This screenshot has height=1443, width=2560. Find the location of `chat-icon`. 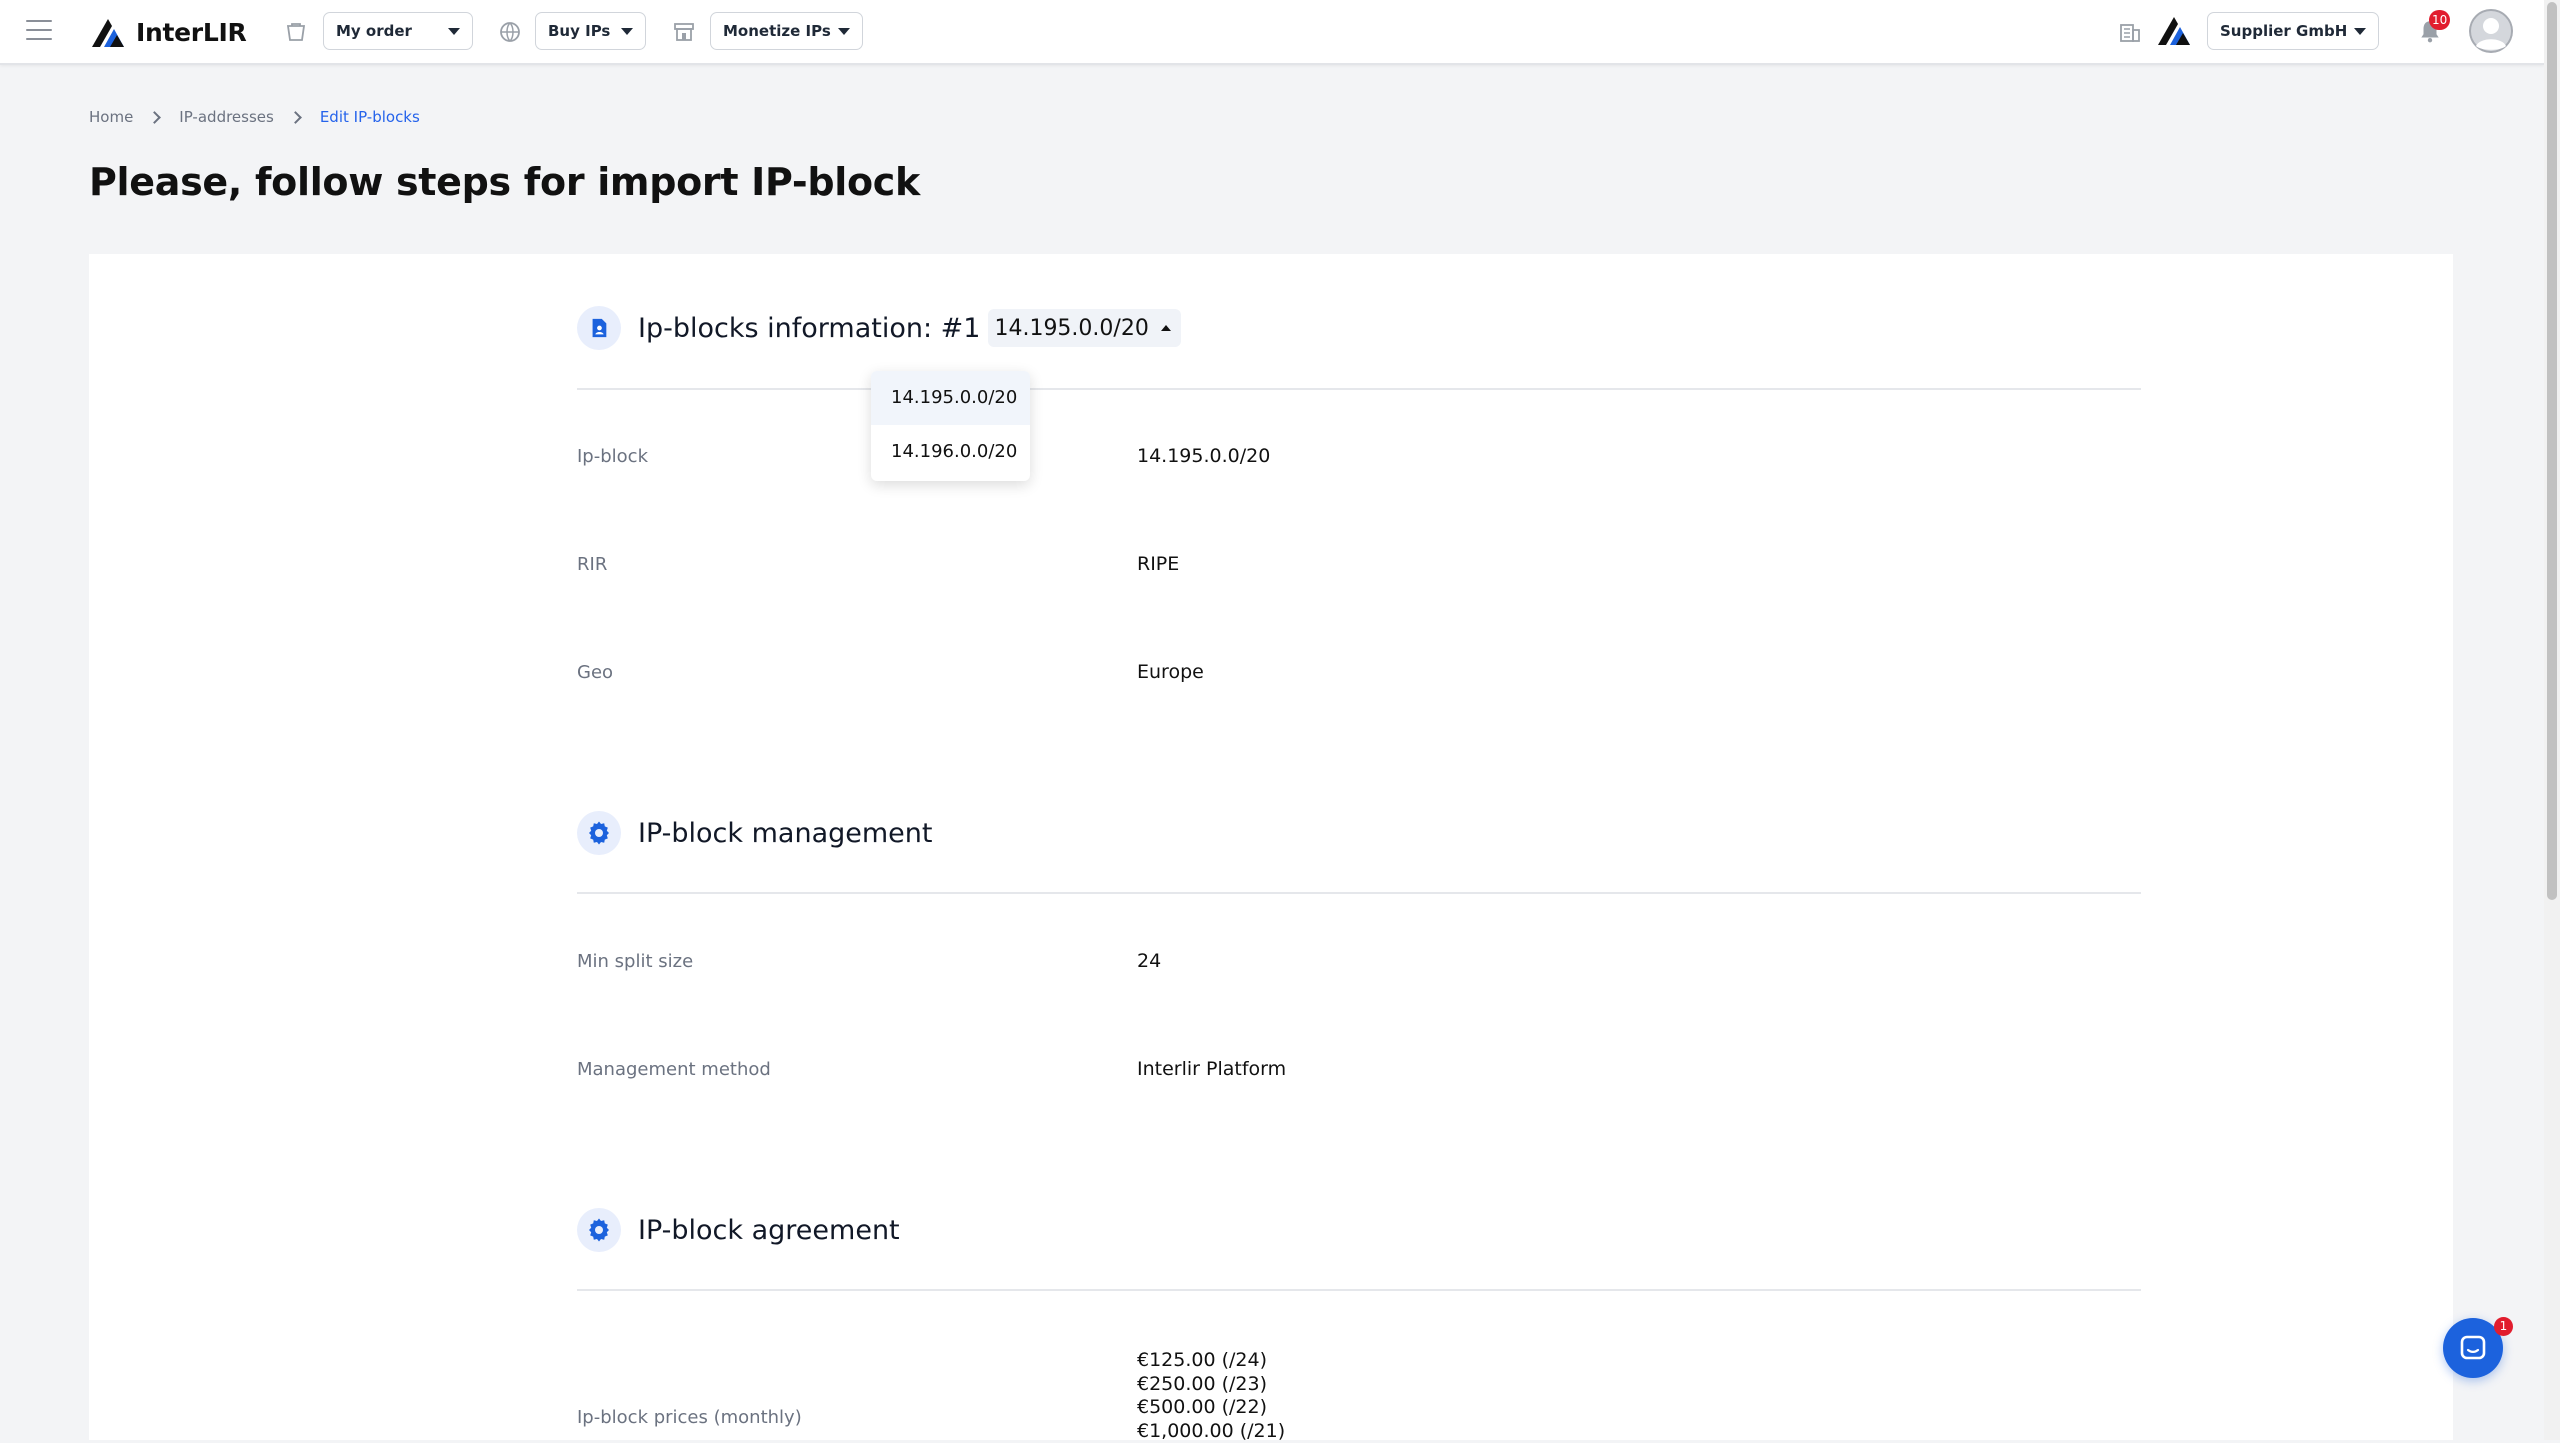

chat-icon is located at coordinates (2473, 1348).